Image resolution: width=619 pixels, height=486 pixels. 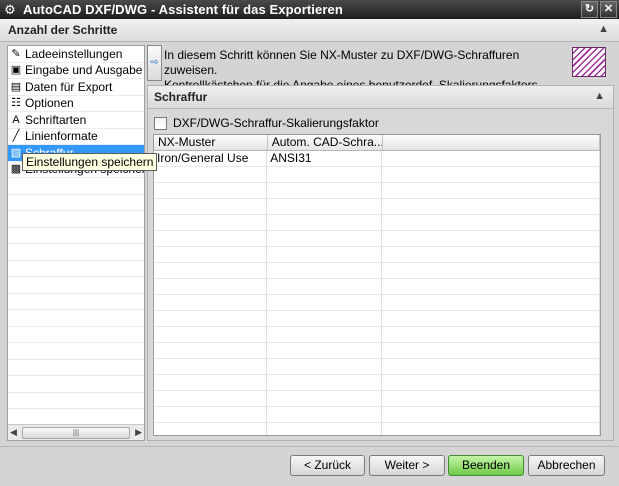 I want to click on back-button: < Zurück, so click(x=327, y=465).